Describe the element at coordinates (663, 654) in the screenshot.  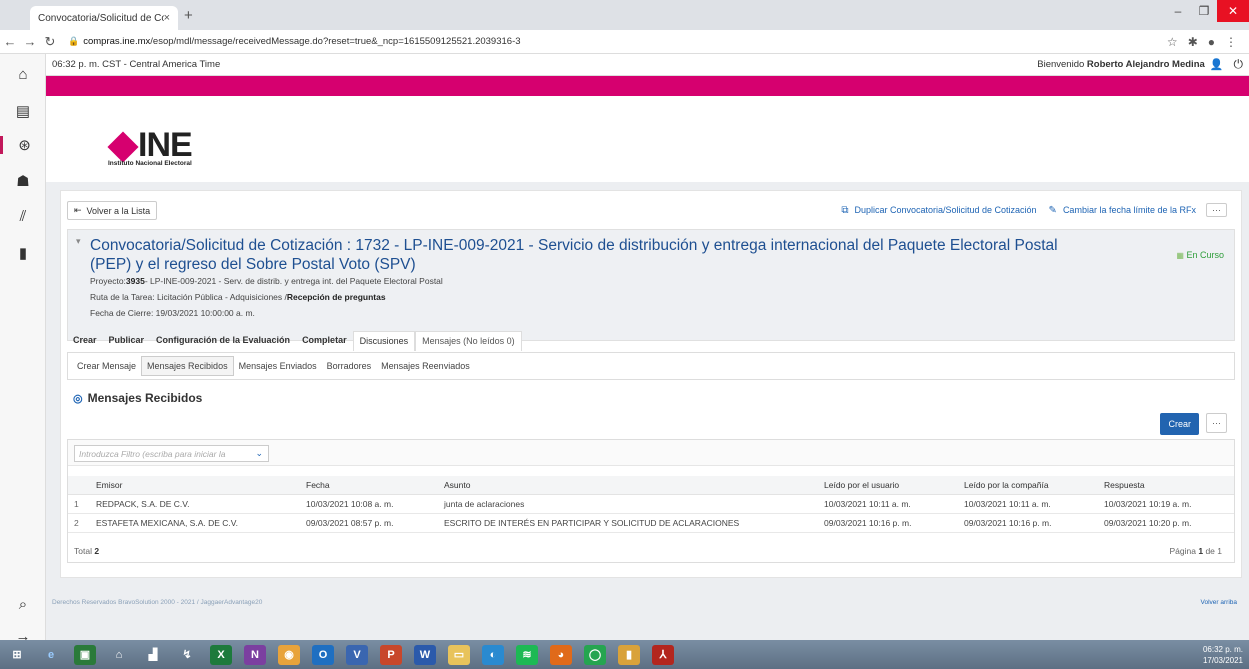
I see `pdf-icon: ⅄` at that location.